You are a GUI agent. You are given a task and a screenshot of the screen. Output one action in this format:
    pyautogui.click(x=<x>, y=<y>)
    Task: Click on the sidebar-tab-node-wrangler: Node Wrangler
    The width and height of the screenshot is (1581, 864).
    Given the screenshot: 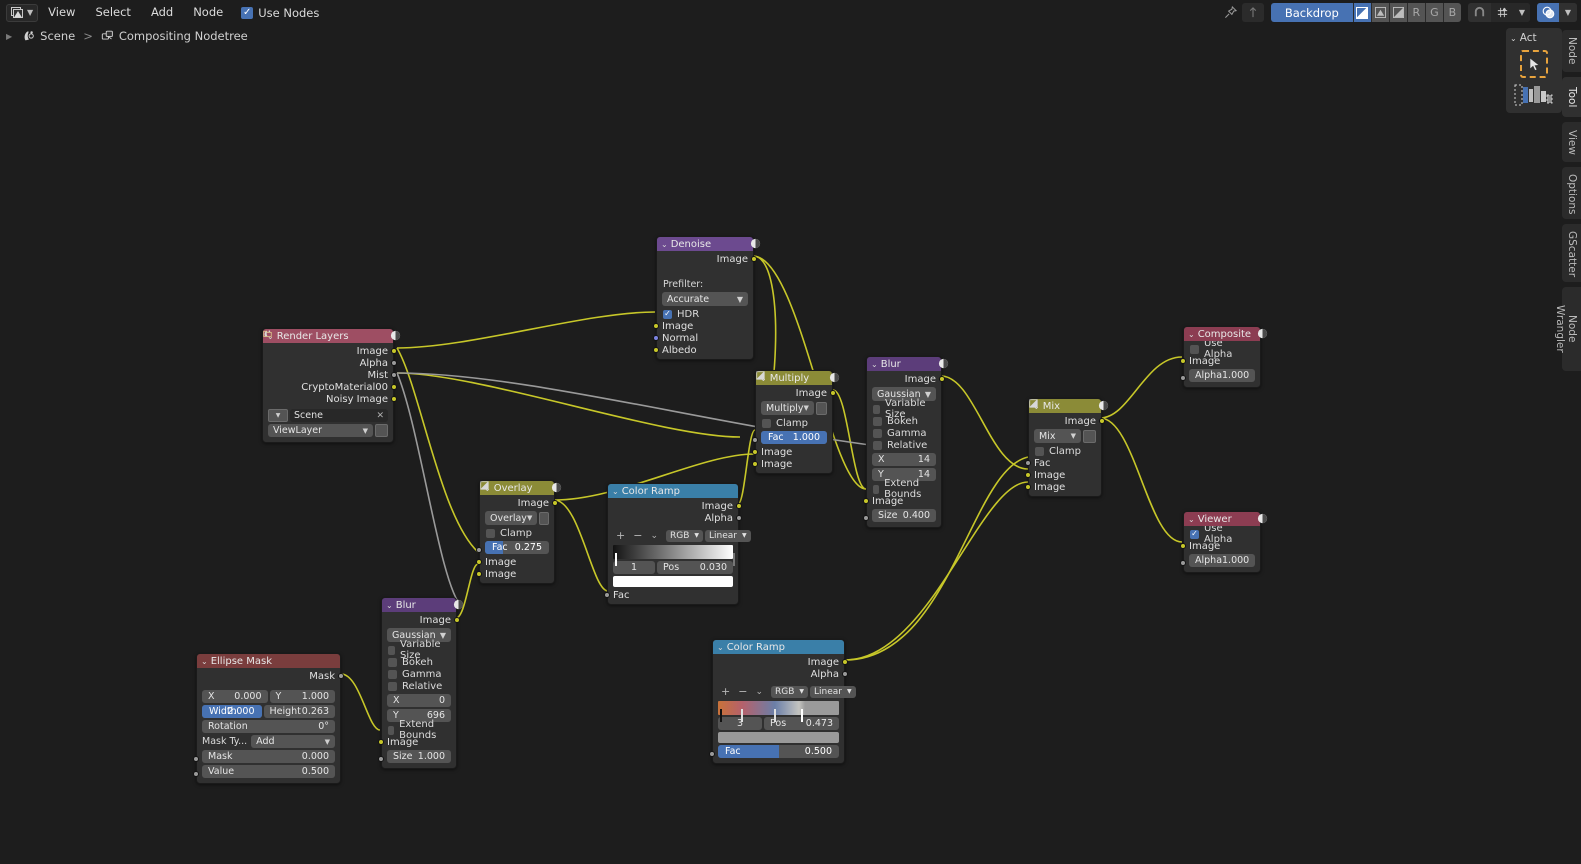 What is the action you would take?
    pyautogui.click(x=1567, y=329)
    